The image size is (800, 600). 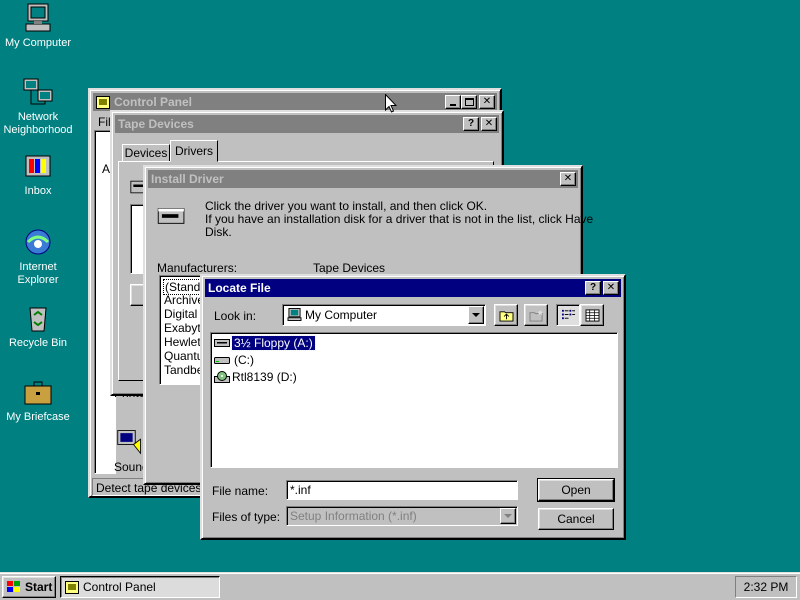 I want to click on start-button: Start, so click(x=29, y=587).